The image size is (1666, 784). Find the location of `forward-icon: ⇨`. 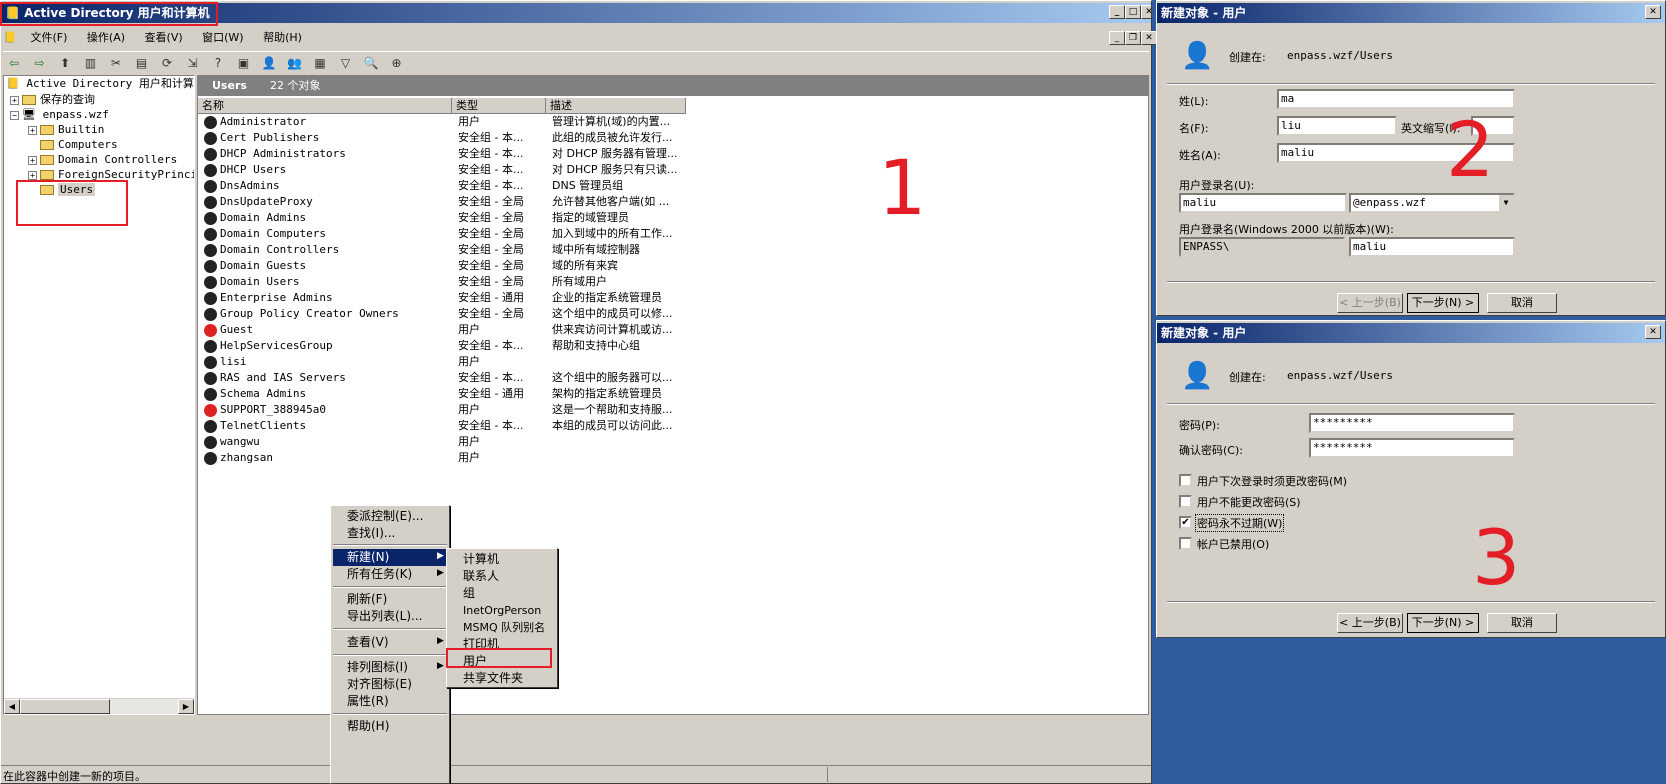

forward-icon: ⇨ is located at coordinates (40, 63).